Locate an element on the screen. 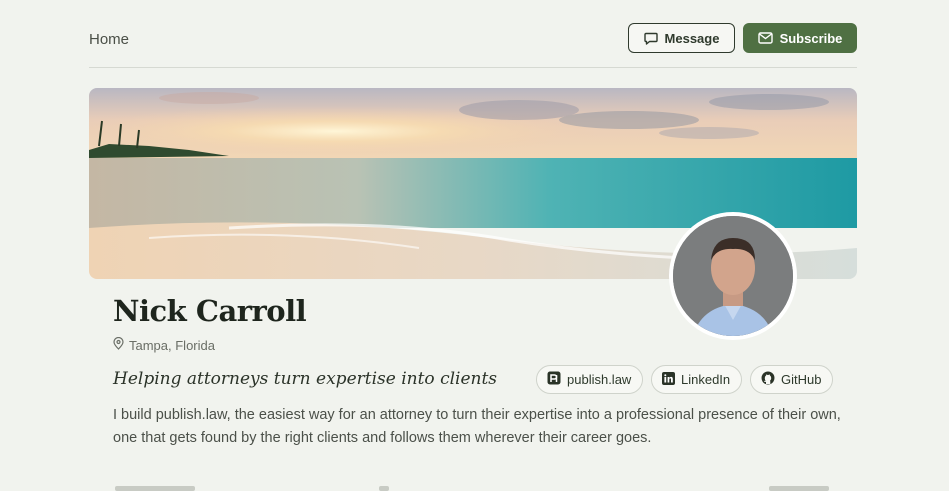 The height and width of the screenshot is (491, 949). message-button: Message is located at coordinates (681, 38).